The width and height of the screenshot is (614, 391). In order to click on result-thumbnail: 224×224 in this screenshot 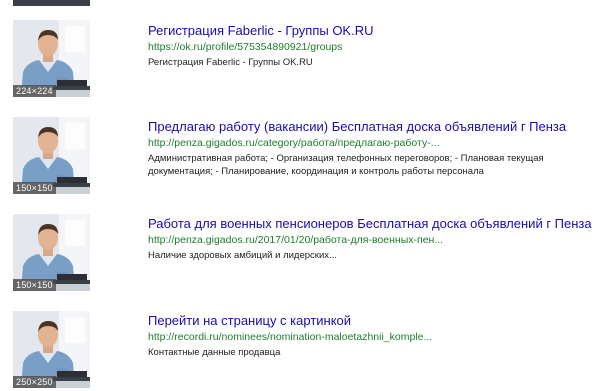, I will do `click(51, 58)`.